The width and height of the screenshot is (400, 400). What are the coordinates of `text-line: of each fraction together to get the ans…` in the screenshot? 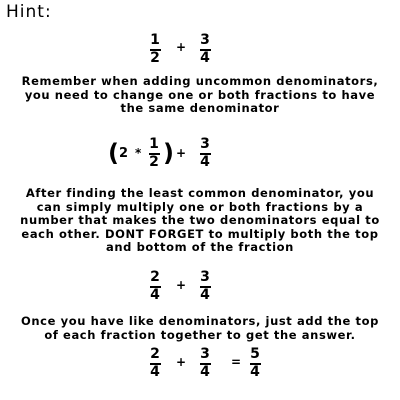 It's located at (200, 334).